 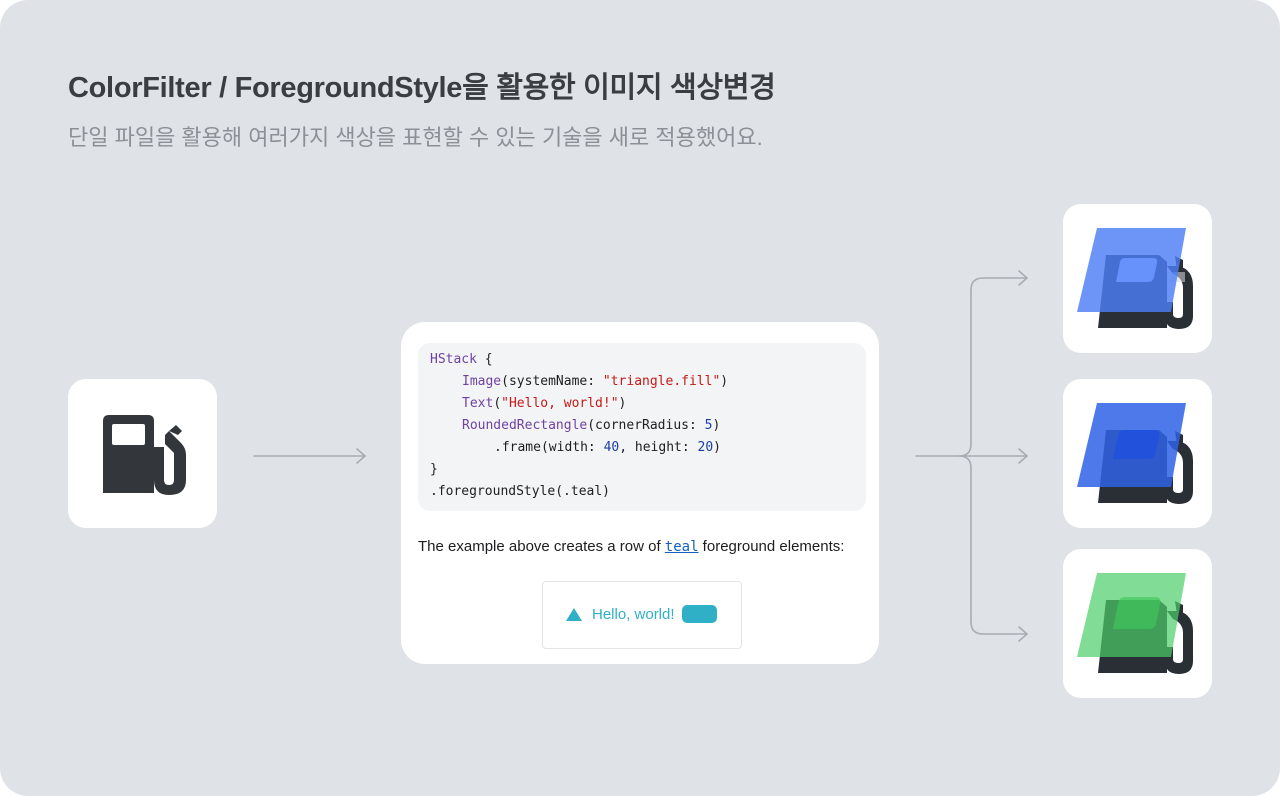 What do you see at coordinates (607, 447) in the screenshot?
I see `code-line-5: .frame(width: 40, height: 20)` at bounding box center [607, 447].